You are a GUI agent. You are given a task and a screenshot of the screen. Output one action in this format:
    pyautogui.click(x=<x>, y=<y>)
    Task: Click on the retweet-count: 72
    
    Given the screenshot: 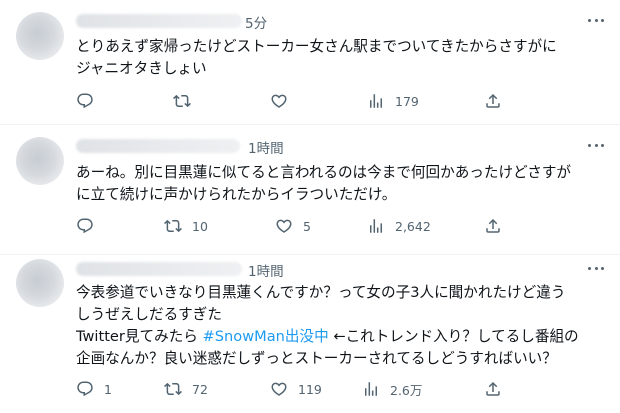 What is the action you would take?
    pyautogui.click(x=200, y=389)
    